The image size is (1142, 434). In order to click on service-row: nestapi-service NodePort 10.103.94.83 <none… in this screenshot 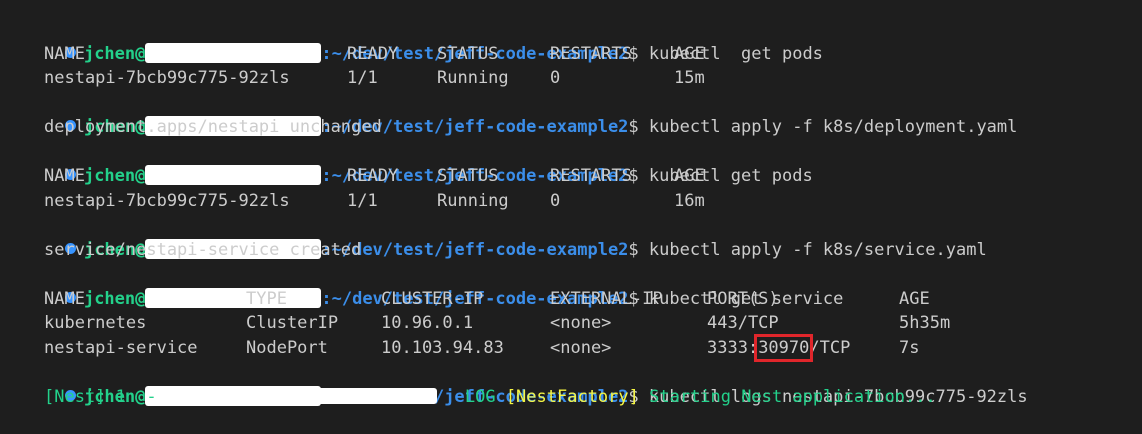, I will do `click(583, 347)`.